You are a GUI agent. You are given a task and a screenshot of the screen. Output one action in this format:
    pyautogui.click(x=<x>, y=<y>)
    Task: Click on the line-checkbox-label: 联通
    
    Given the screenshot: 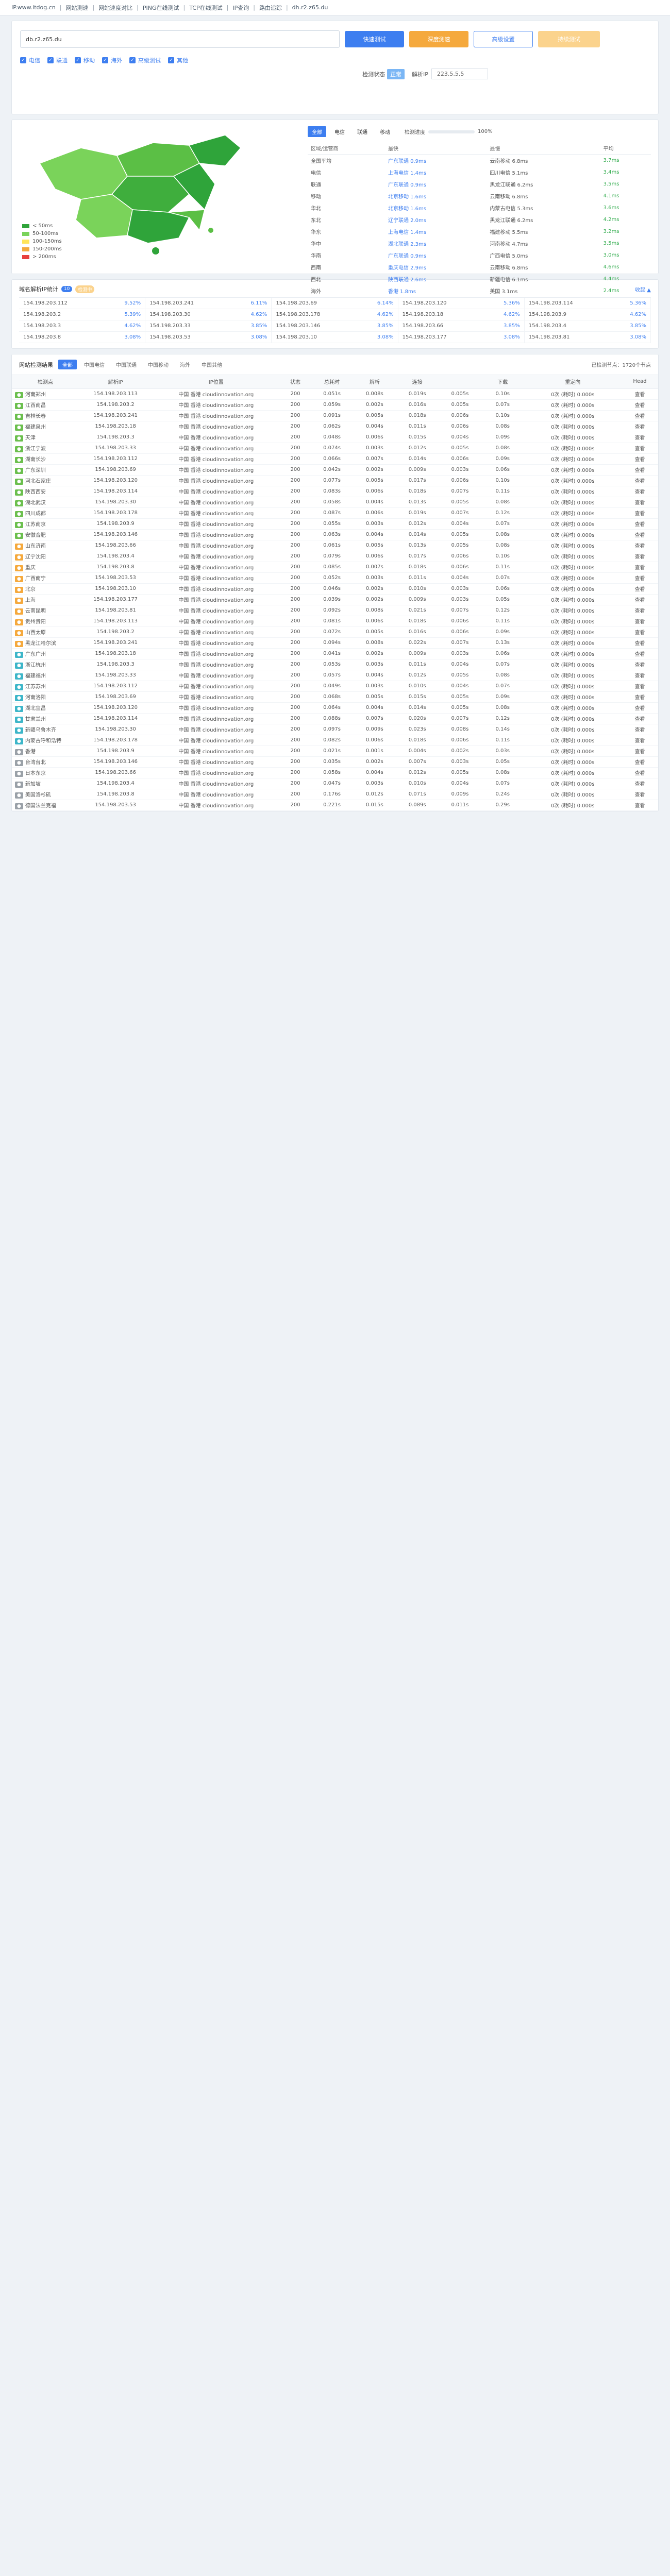 What is the action you would take?
    pyautogui.click(x=62, y=60)
    